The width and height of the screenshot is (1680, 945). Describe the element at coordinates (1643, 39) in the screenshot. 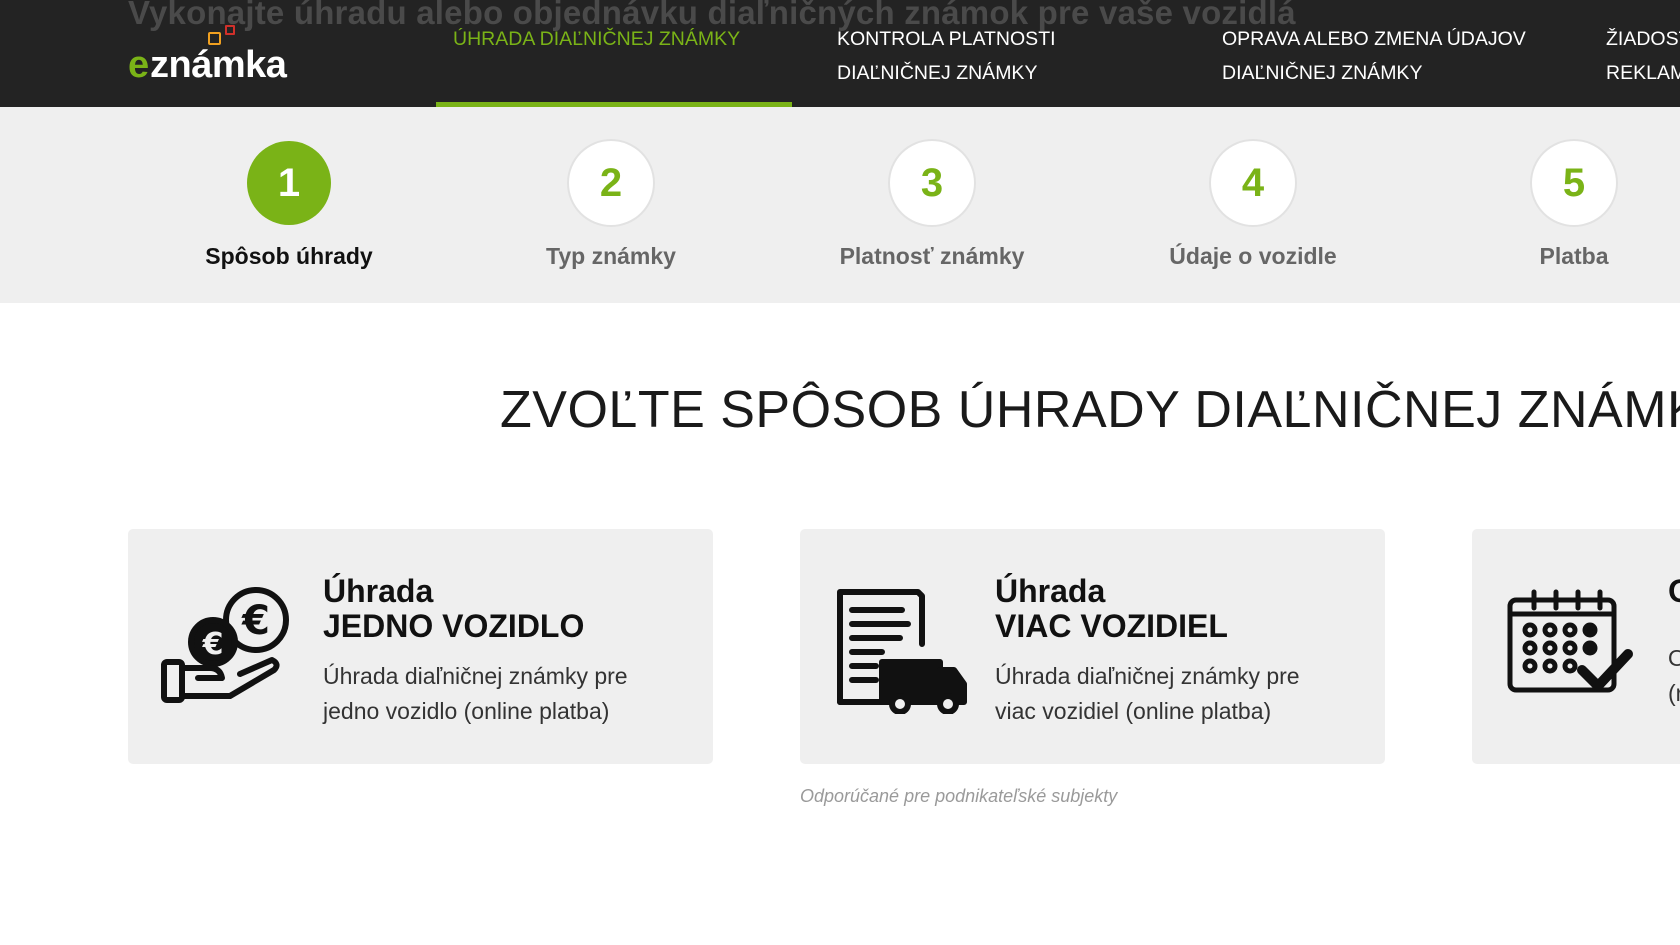

I see `nav-ziadost-line1: ŽIADOST` at that location.